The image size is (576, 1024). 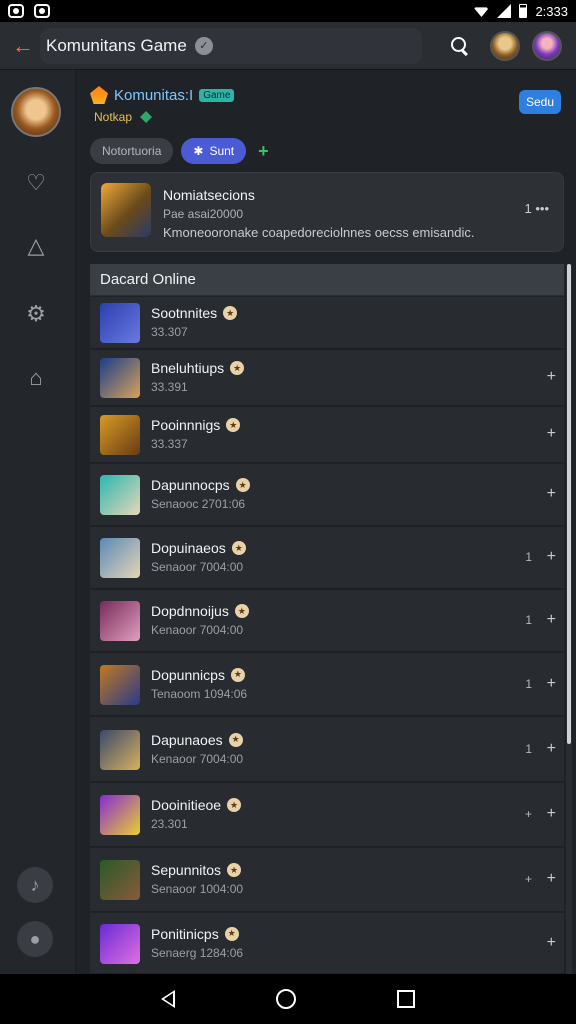 I want to click on chip-label: Notortuoria, so click(x=132, y=151).